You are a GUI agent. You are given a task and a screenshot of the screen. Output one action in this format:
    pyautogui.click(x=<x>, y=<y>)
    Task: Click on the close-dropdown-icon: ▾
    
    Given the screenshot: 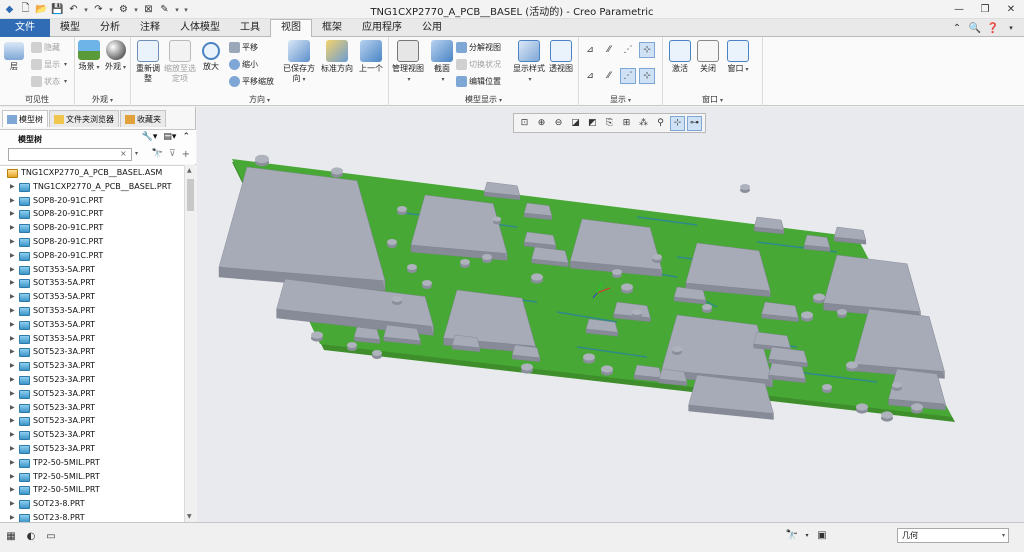 What is the action you would take?
    pyautogui.click(x=177, y=9)
    